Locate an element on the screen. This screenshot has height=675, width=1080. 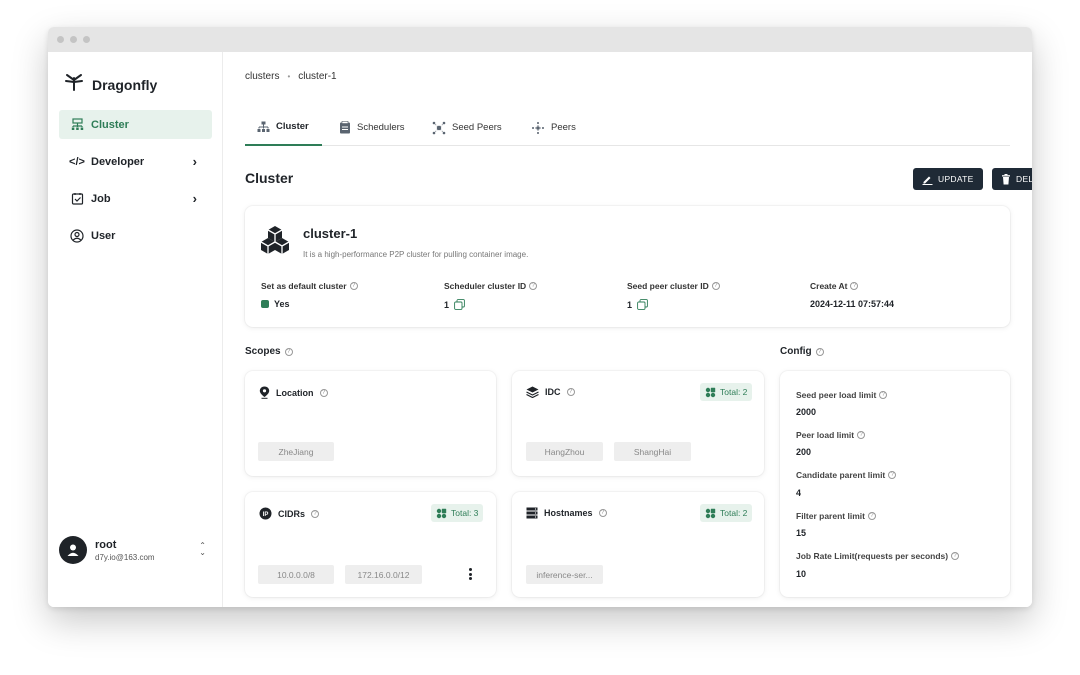
idc-card: IDC? Total: 2 HangZhou ShangHai is located at coordinates (638, 423).